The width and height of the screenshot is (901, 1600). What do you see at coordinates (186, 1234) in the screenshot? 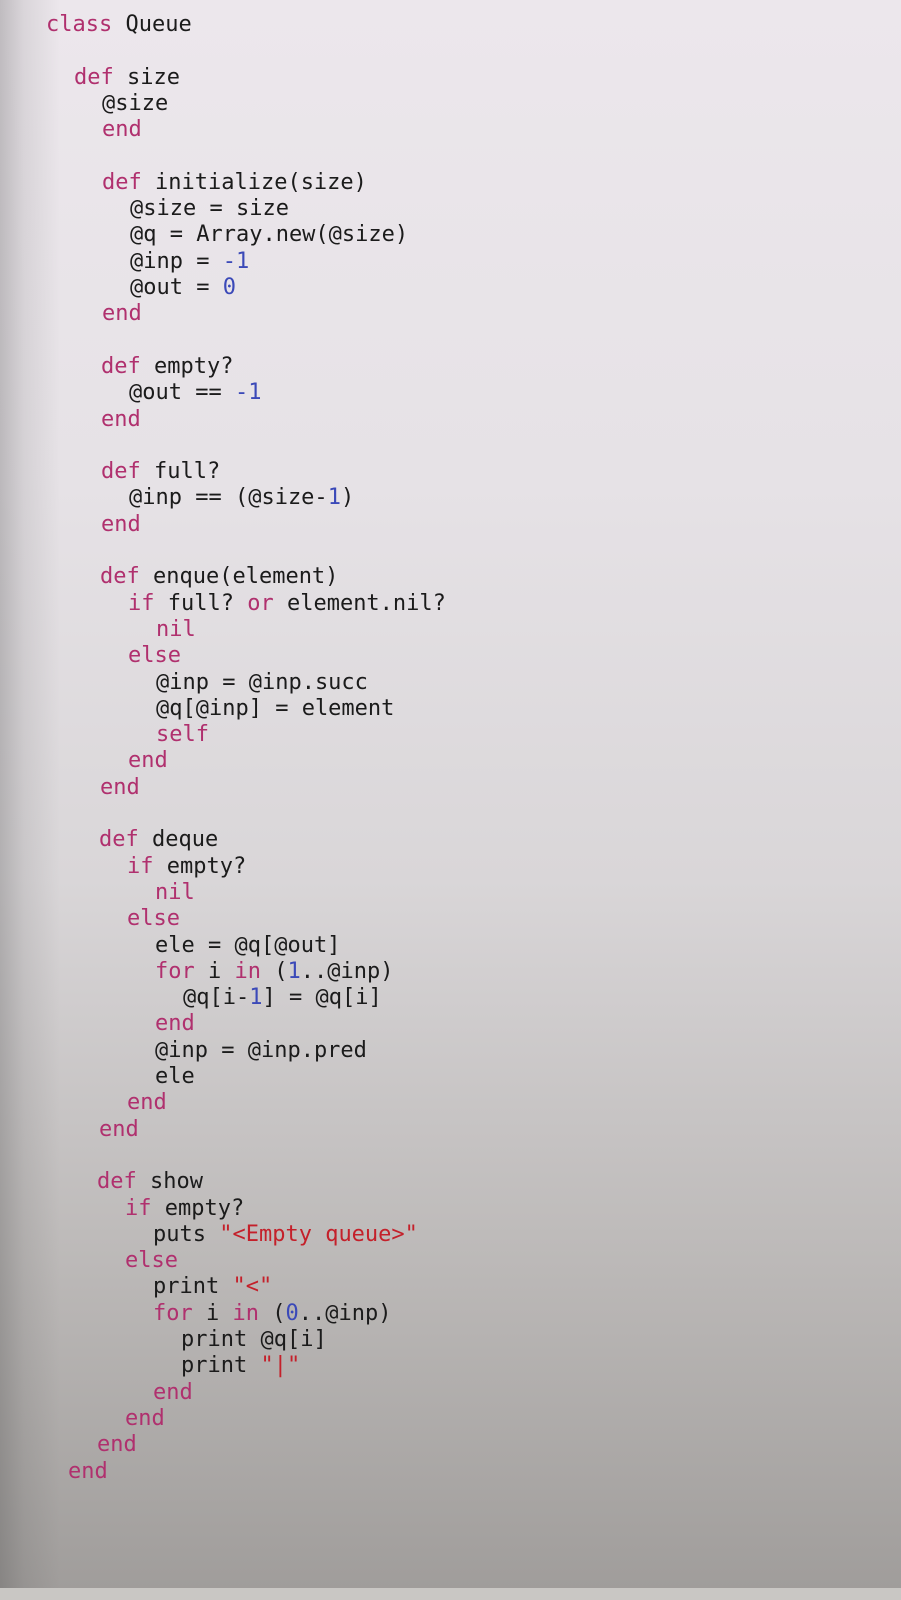
I see `code-token: puts` at bounding box center [186, 1234].